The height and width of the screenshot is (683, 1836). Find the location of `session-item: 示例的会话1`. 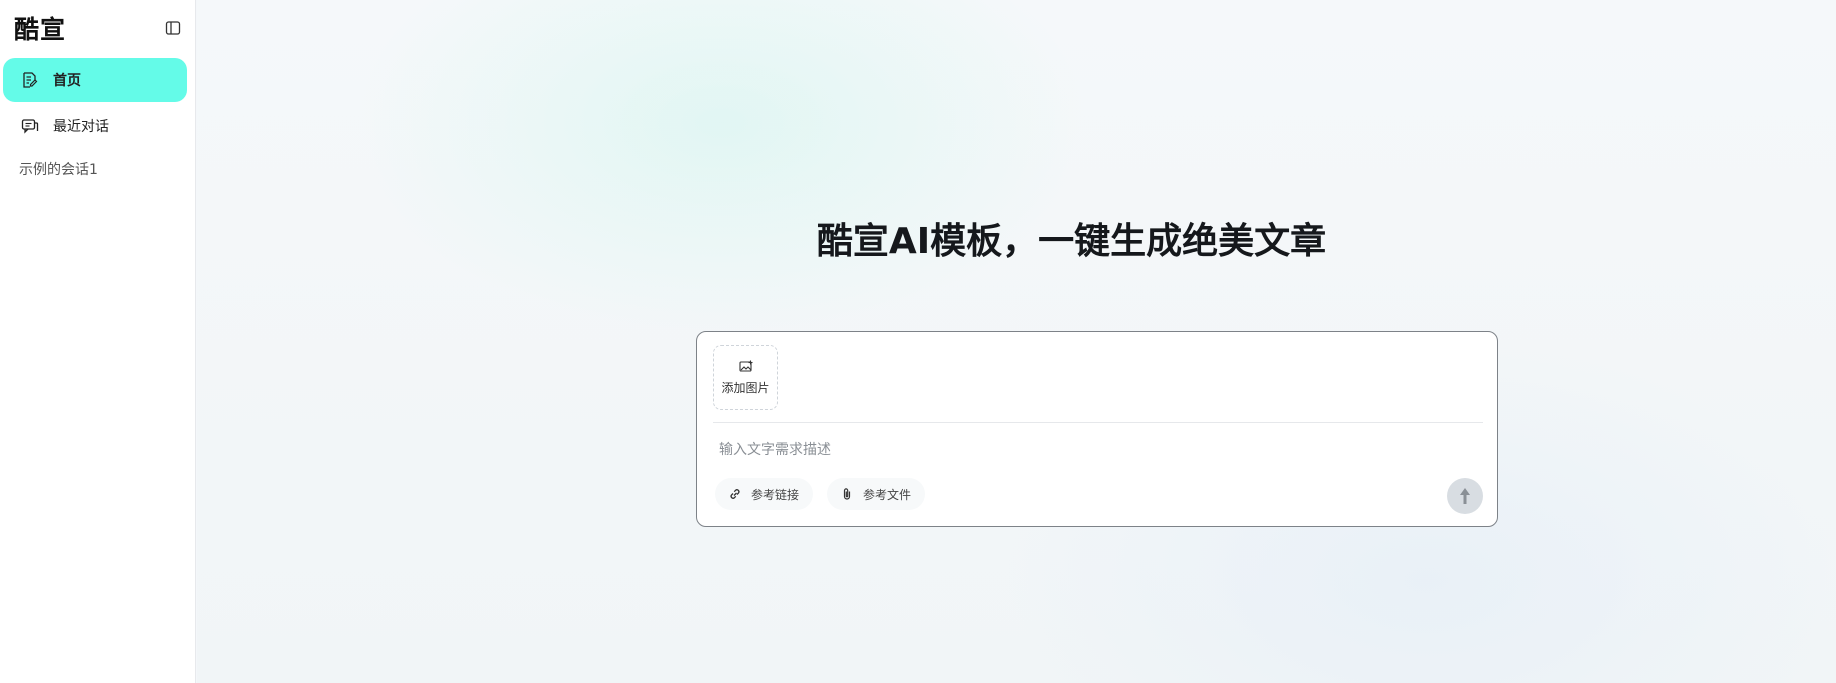

session-item: 示例的会话1 is located at coordinates (58, 169).